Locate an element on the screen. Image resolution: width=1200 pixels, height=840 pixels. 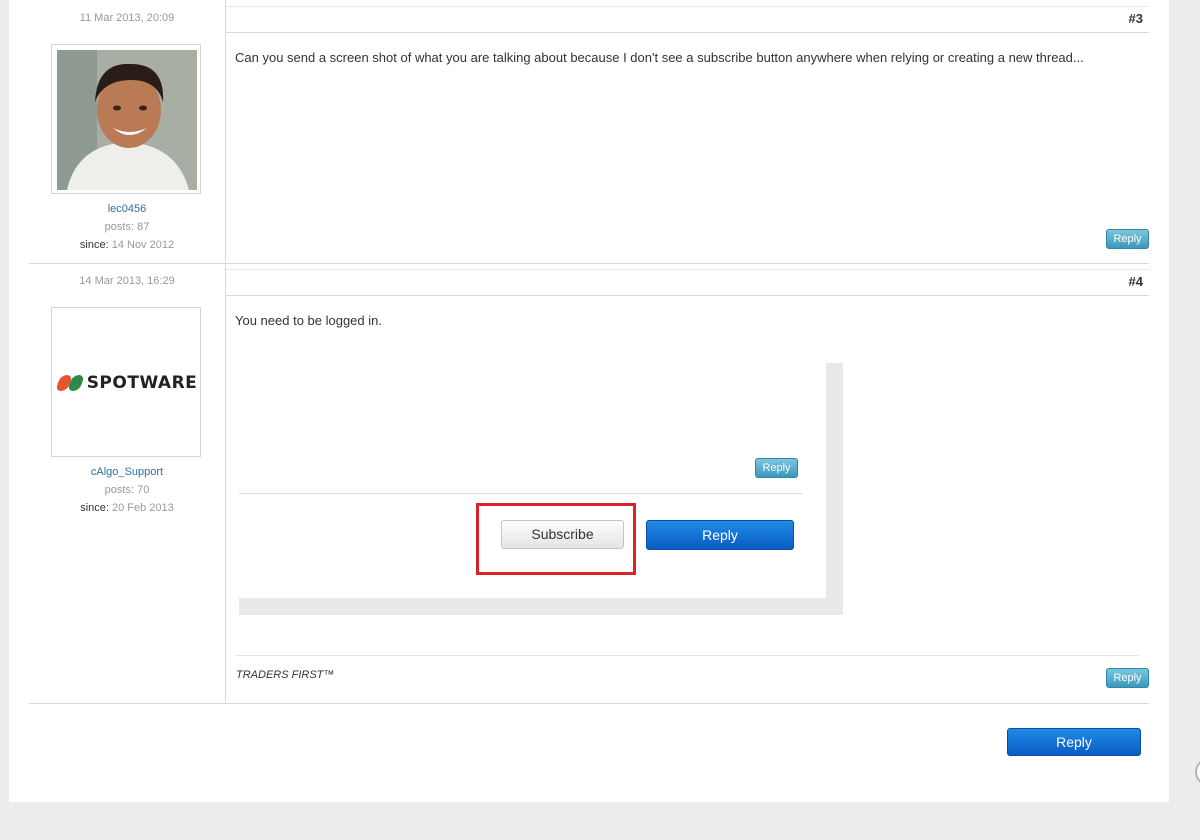
post-header: #4 is located at coordinates (687, 282).